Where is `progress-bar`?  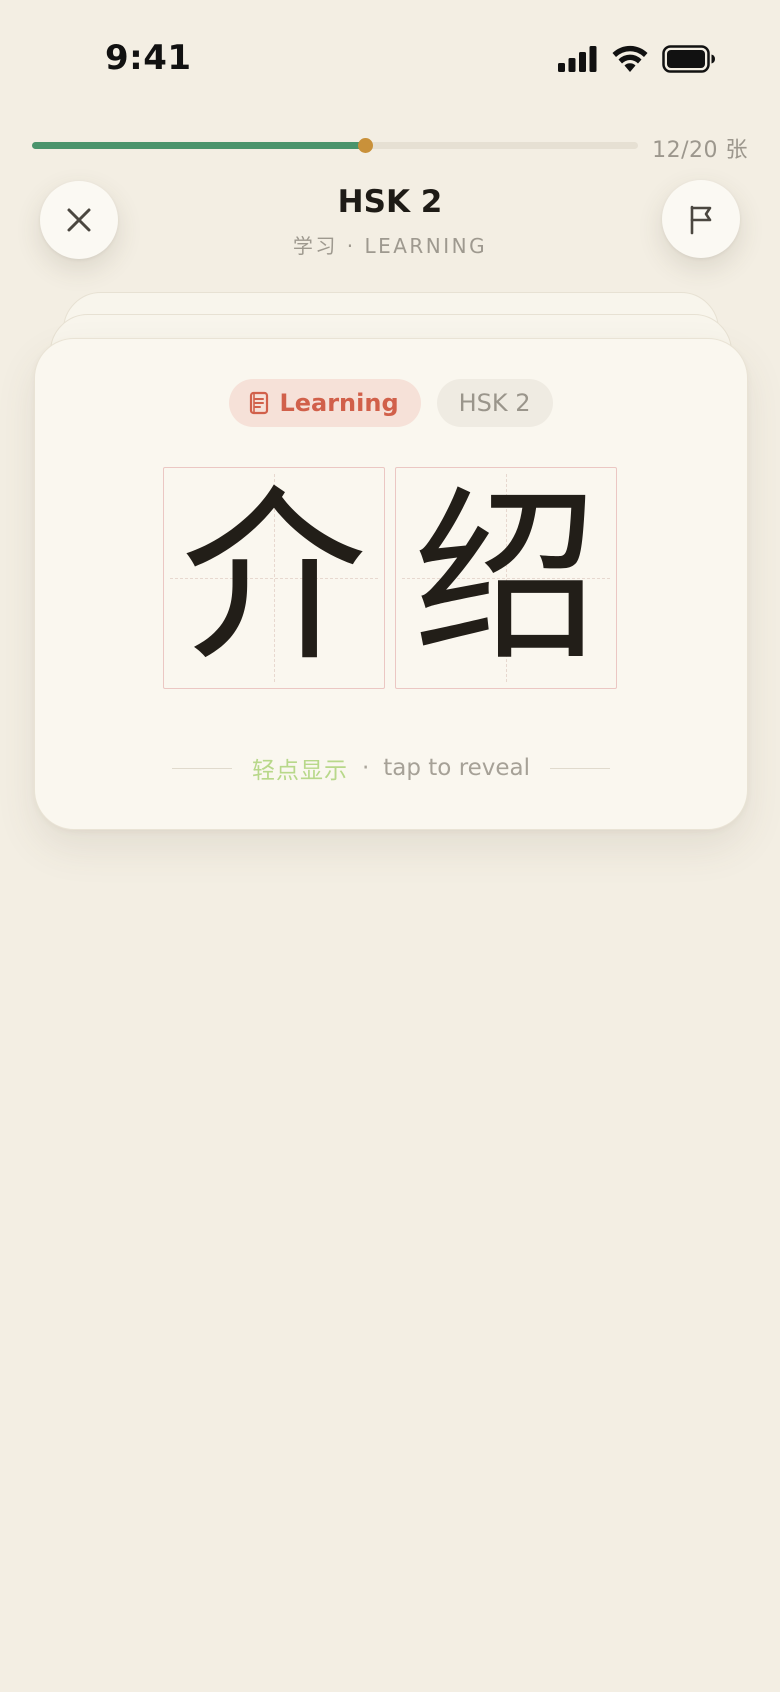
progress-bar is located at coordinates (335, 145).